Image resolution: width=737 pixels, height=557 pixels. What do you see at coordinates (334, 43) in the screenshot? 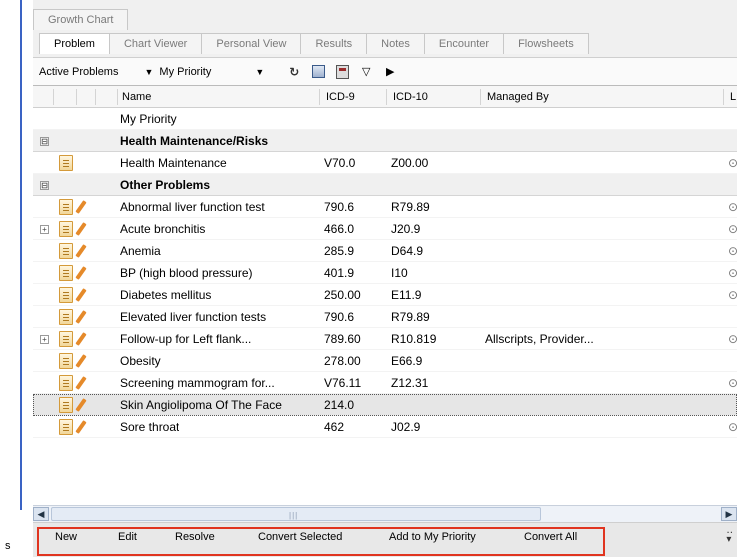
I see `tab-results: Results` at bounding box center [334, 43].